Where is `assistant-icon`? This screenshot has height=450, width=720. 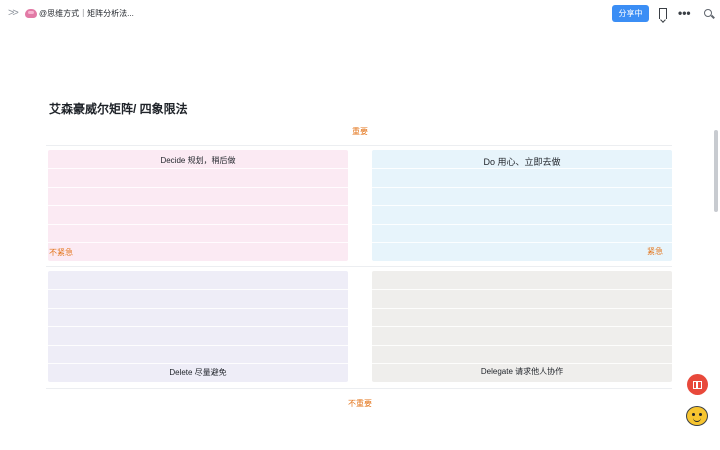 assistant-icon is located at coordinates (697, 416).